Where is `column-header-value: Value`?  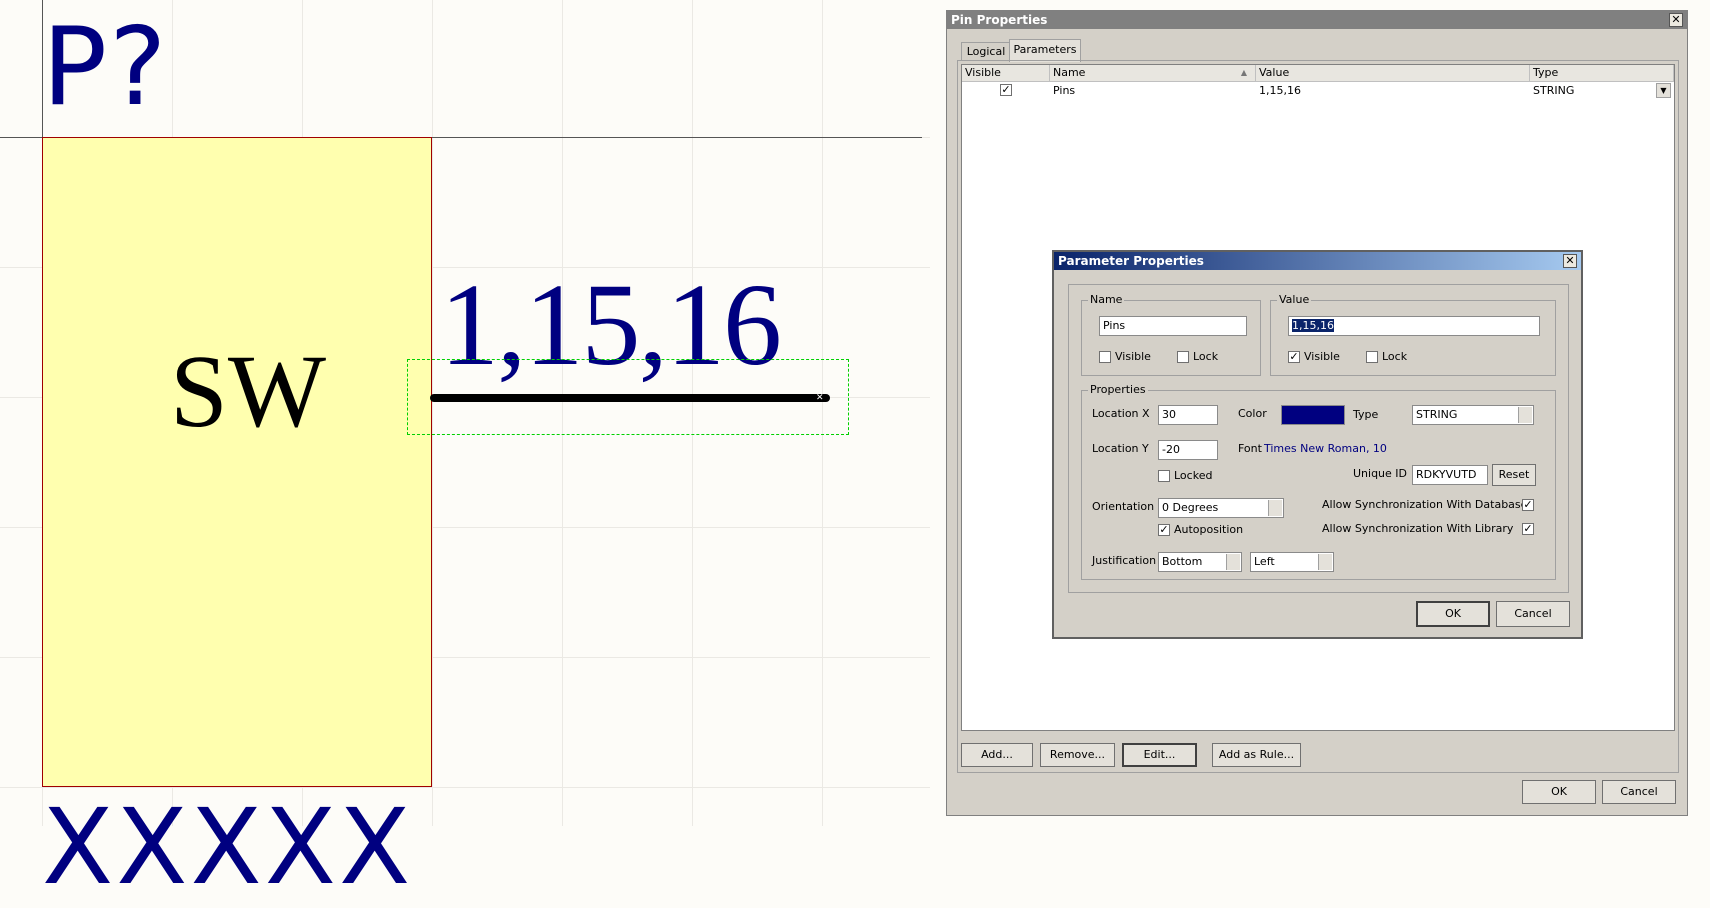 column-header-value: Value is located at coordinates (1393, 73).